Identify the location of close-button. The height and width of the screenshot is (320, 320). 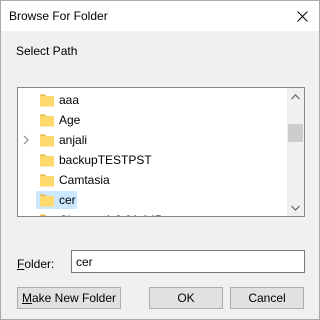
(302, 16).